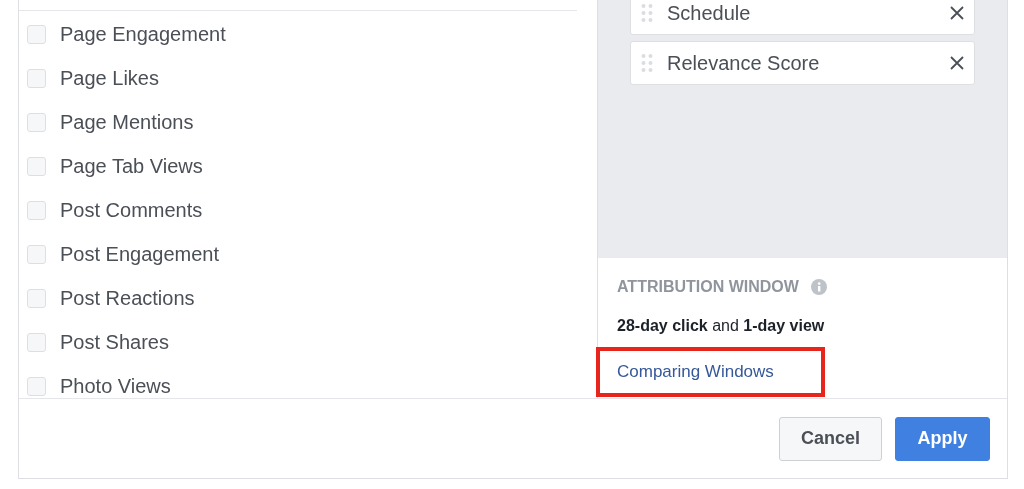 The height and width of the screenshot is (489, 1024). I want to click on column-name: Schedule, so click(709, 13).